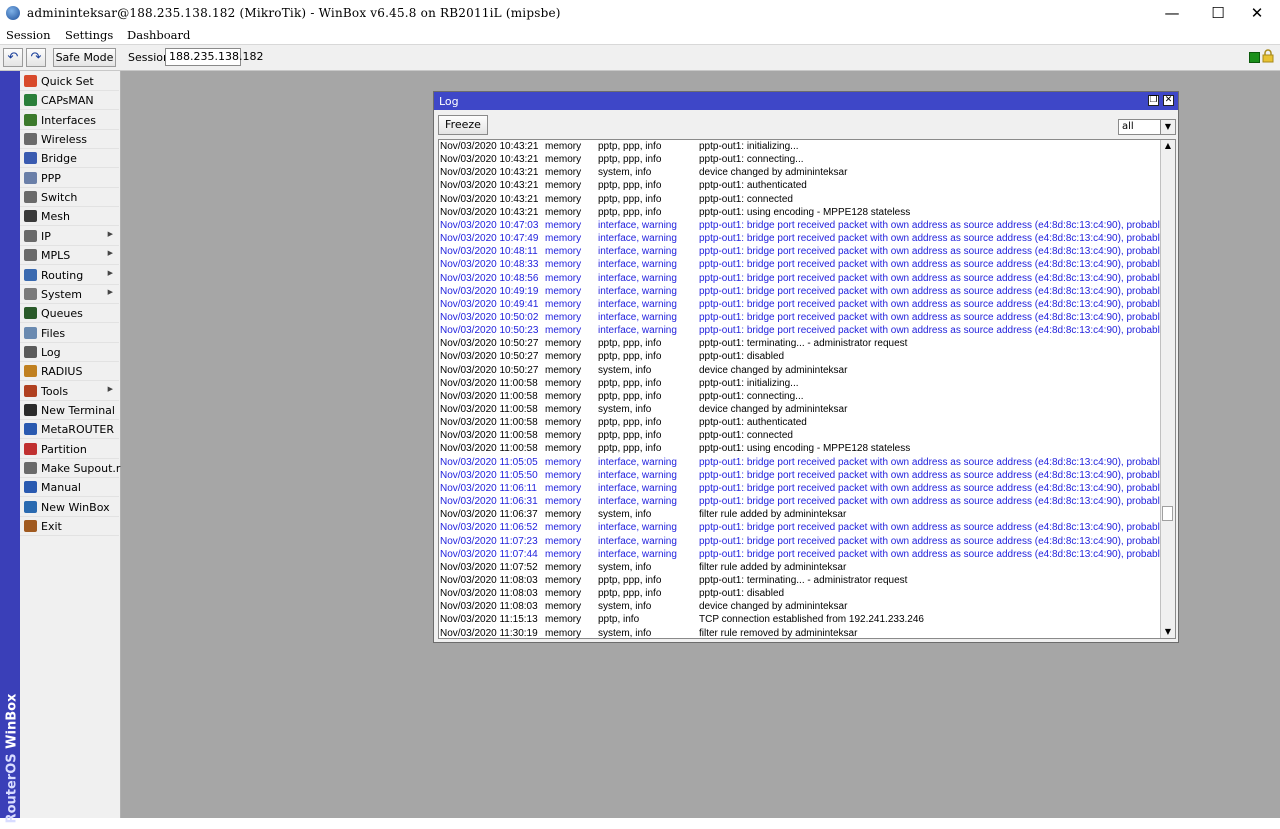 The image size is (1280, 829). I want to click on sidebar-item-files: Files, so click(69, 333).